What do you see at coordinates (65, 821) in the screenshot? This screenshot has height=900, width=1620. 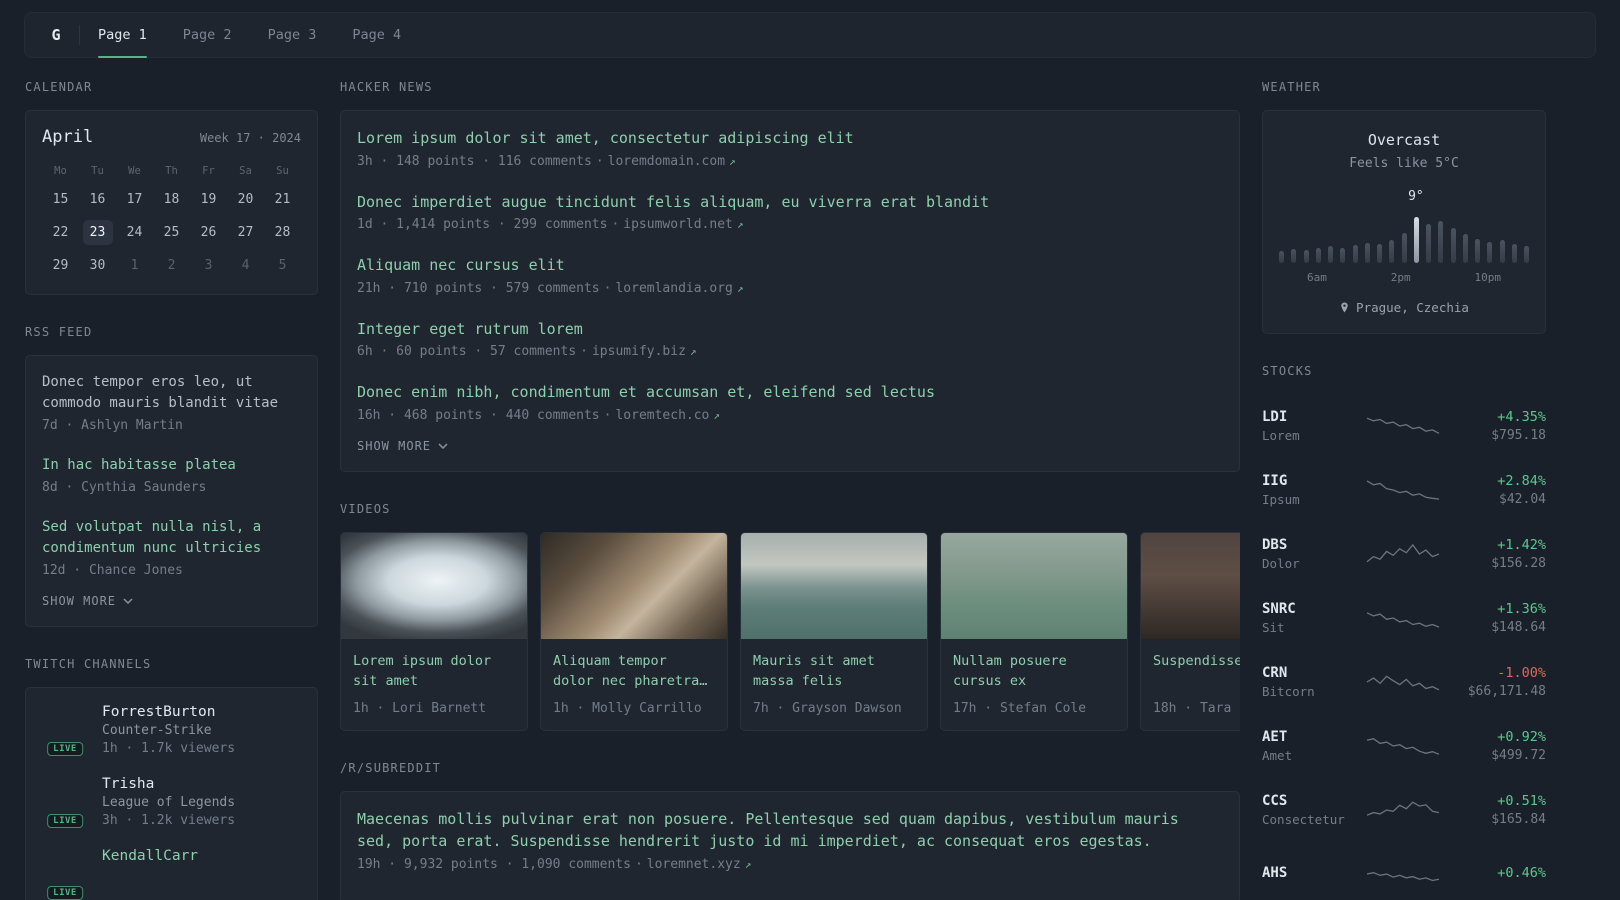 I see `live-badge: LIVE` at bounding box center [65, 821].